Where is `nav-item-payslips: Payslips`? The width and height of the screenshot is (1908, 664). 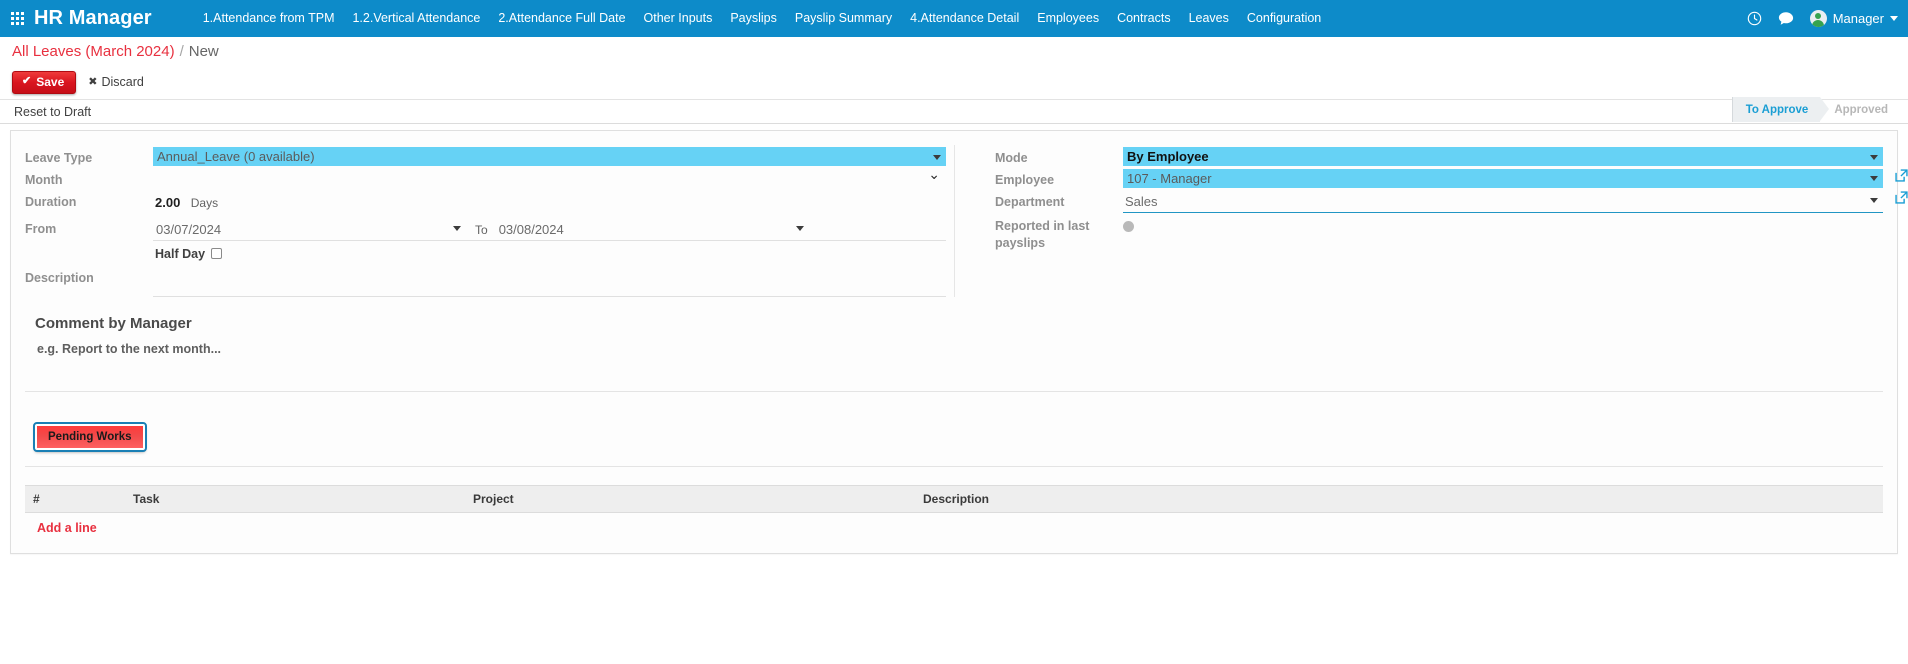 nav-item-payslips: Payslips is located at coordinates (753, 18).